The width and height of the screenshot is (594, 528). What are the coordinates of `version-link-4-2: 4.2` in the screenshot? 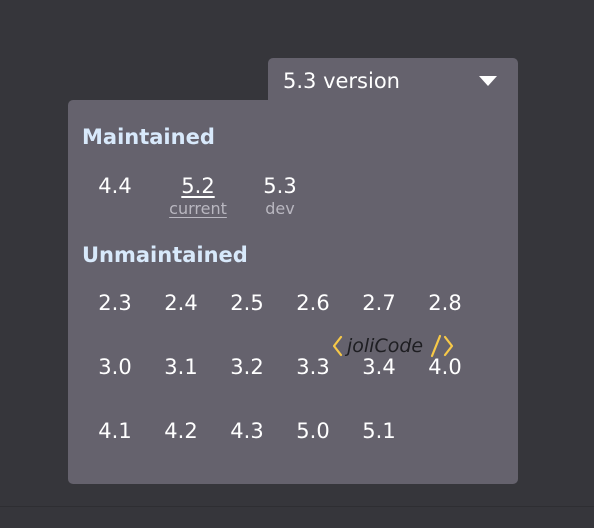 It's located at (181, 431).